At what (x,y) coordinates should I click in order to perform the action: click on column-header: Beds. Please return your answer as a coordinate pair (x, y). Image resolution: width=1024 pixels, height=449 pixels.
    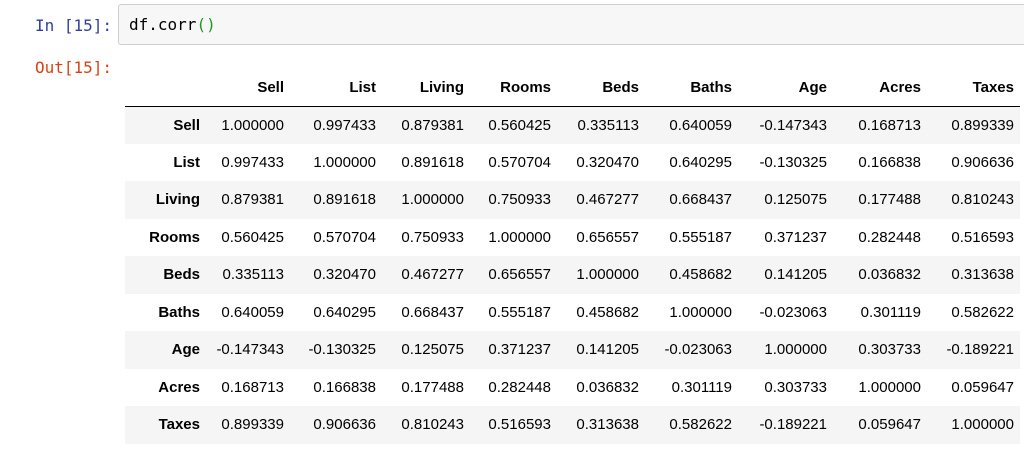
    Looking at the image, I should click on (601, 88).